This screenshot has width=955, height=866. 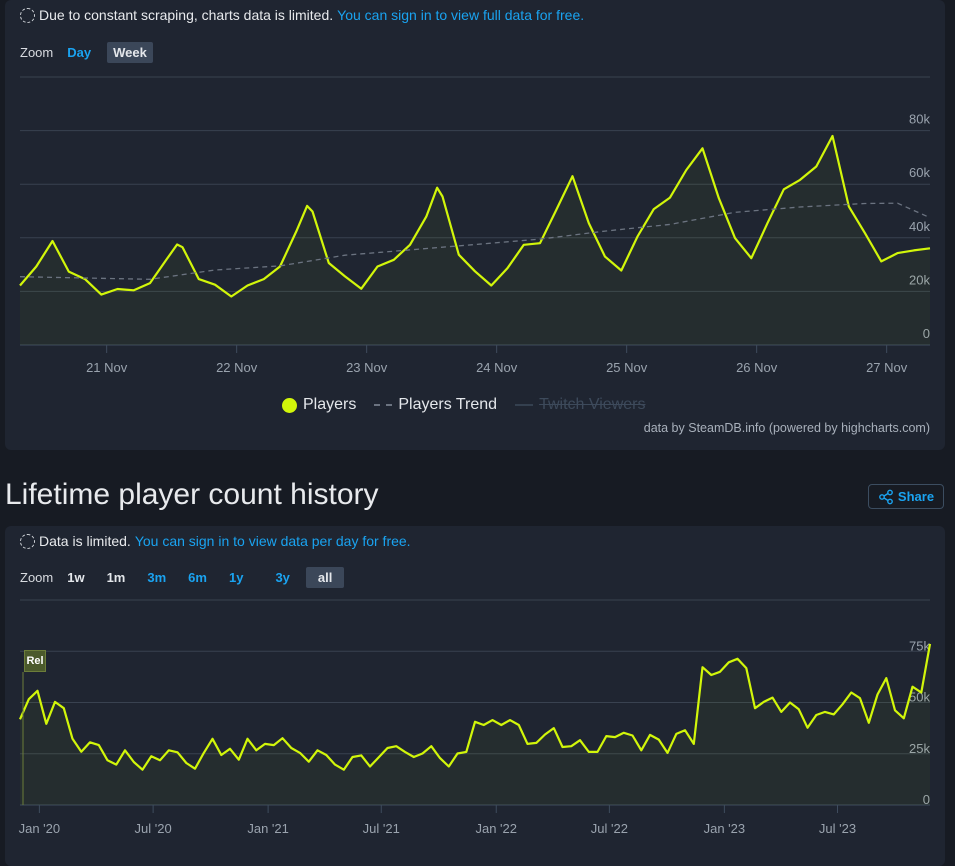 What do you see at coordinates (609, 828) in the screenshot?
I see `x-tick-label: Jul '22` at bounding box center [609, 828].